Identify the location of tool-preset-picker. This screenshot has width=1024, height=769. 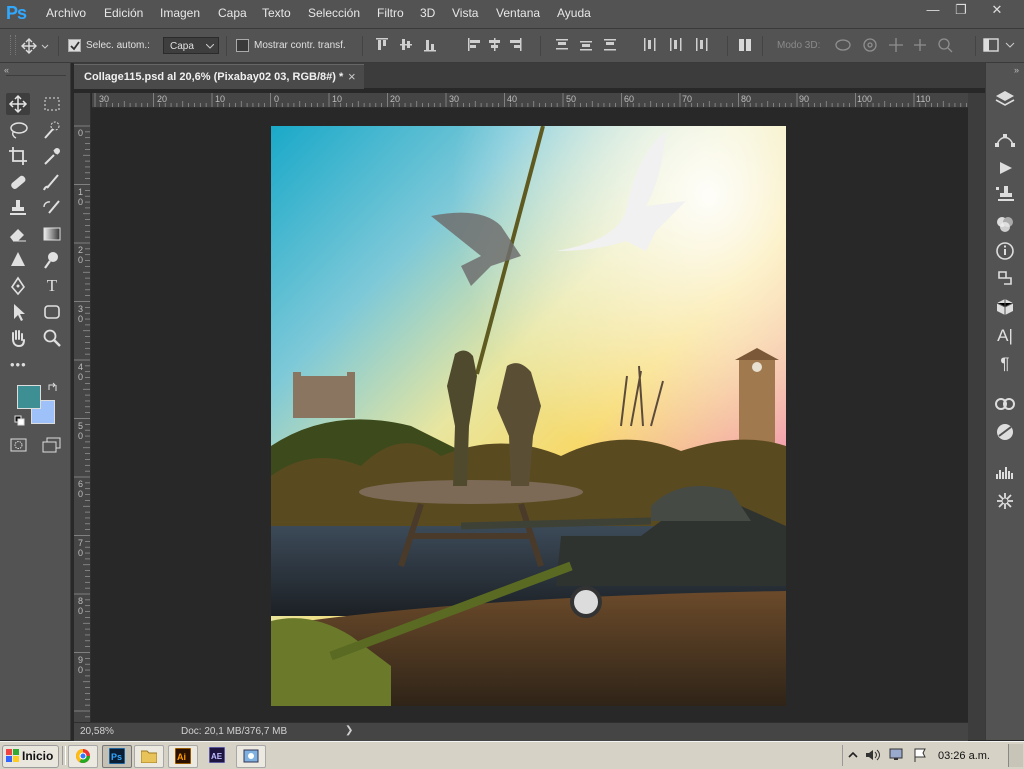
(35, 46).